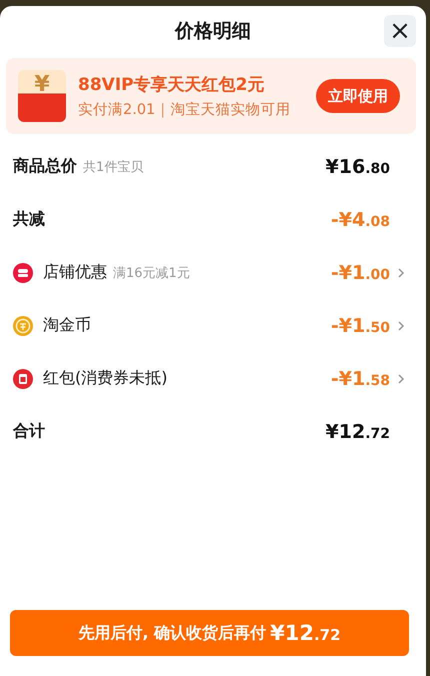  I want to click on row-amount: ¥12.72, so click(358, 431).